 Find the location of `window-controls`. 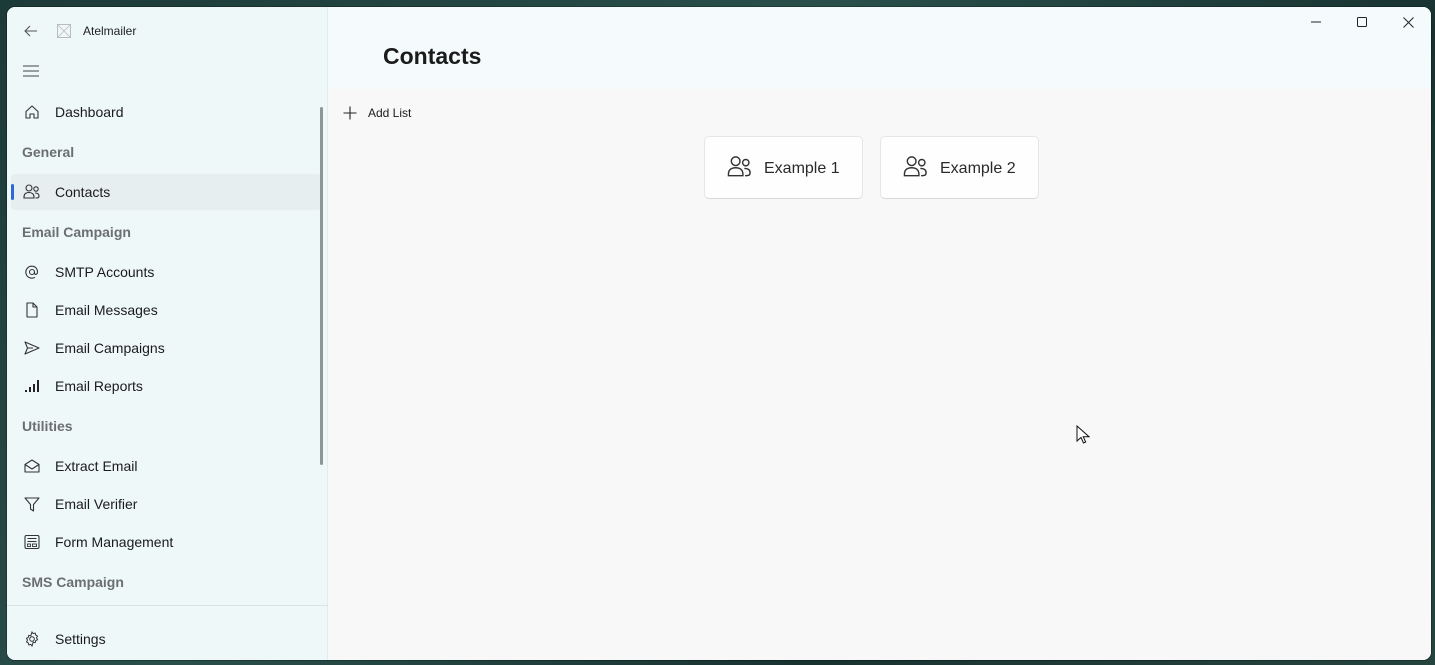

window-controls is located at coordinates (1362, 22).